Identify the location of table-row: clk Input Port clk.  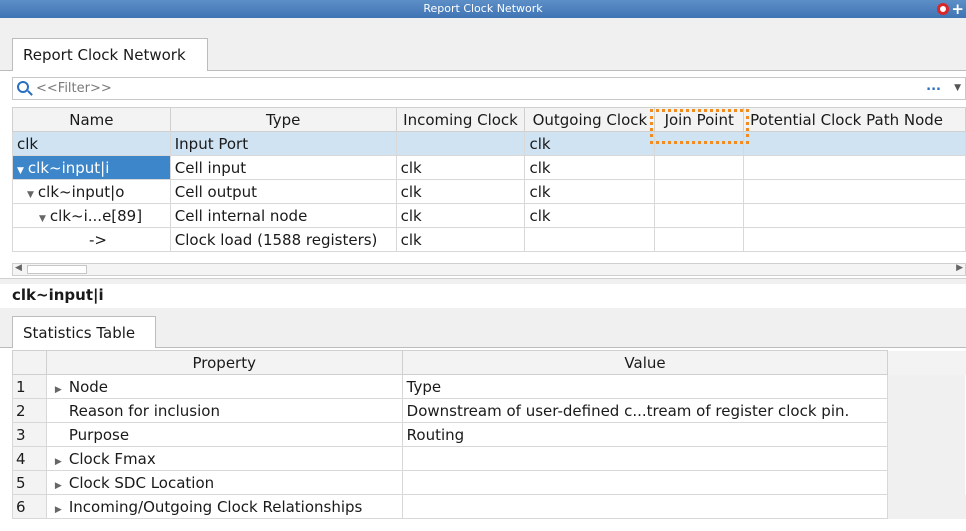
(489, 143).